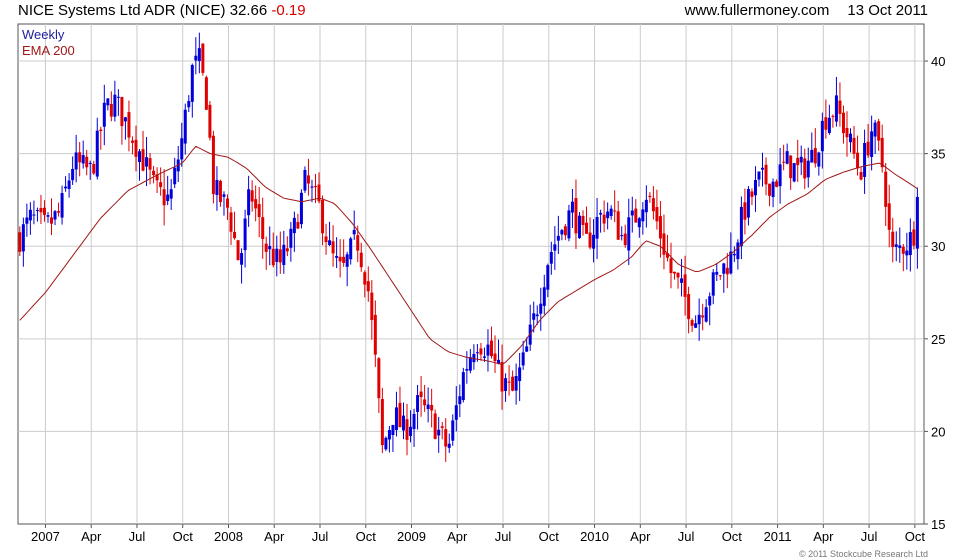  Describe the element at coordinates (45, 536) in the screenshot. I see `x-tick-label: 2007` at that location.